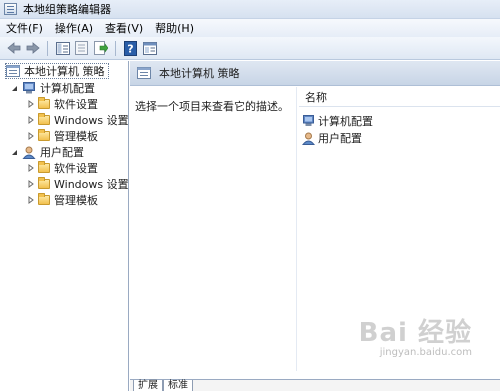  Describe the element at coordinates (32, 48) in the screenshot. I see `forward-icon` at that location.